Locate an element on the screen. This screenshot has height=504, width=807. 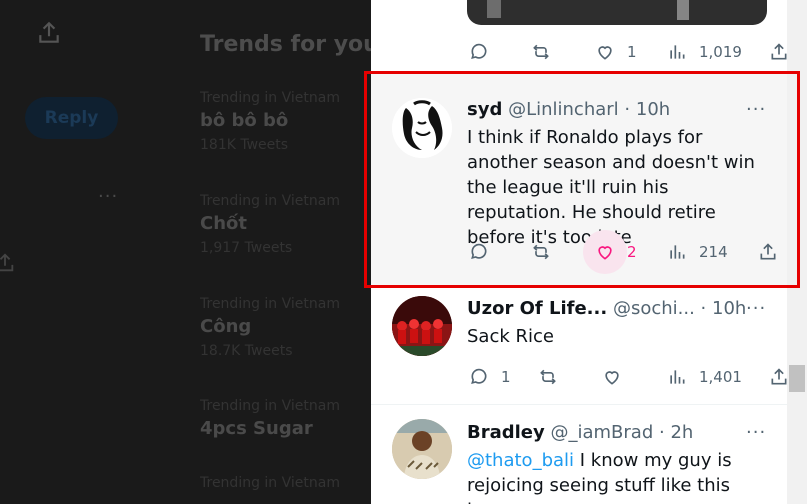
tweet-header: Bradley @_iamBrad · 2h is located at coordinates (580, 432).